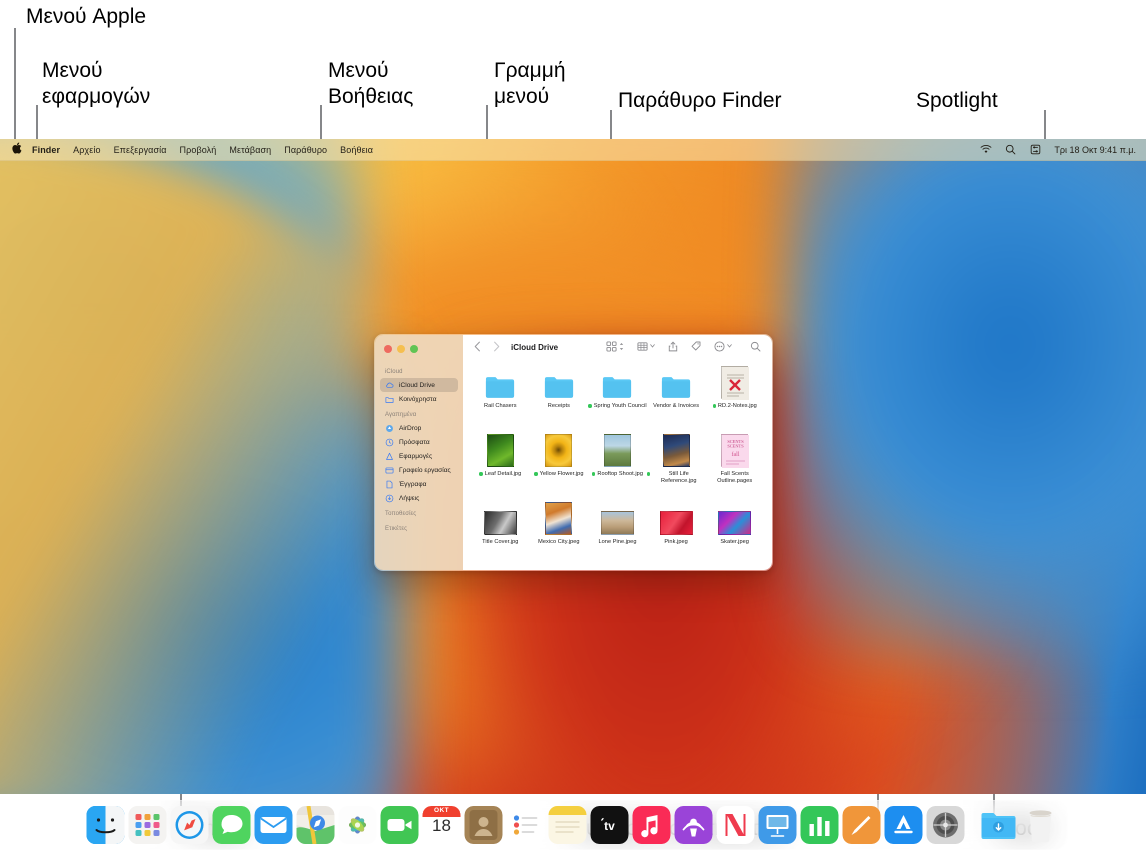 This screenshot has width=1146, height=854. I want to click on menu-item-help: Βοήθεια, so click(356, 150).